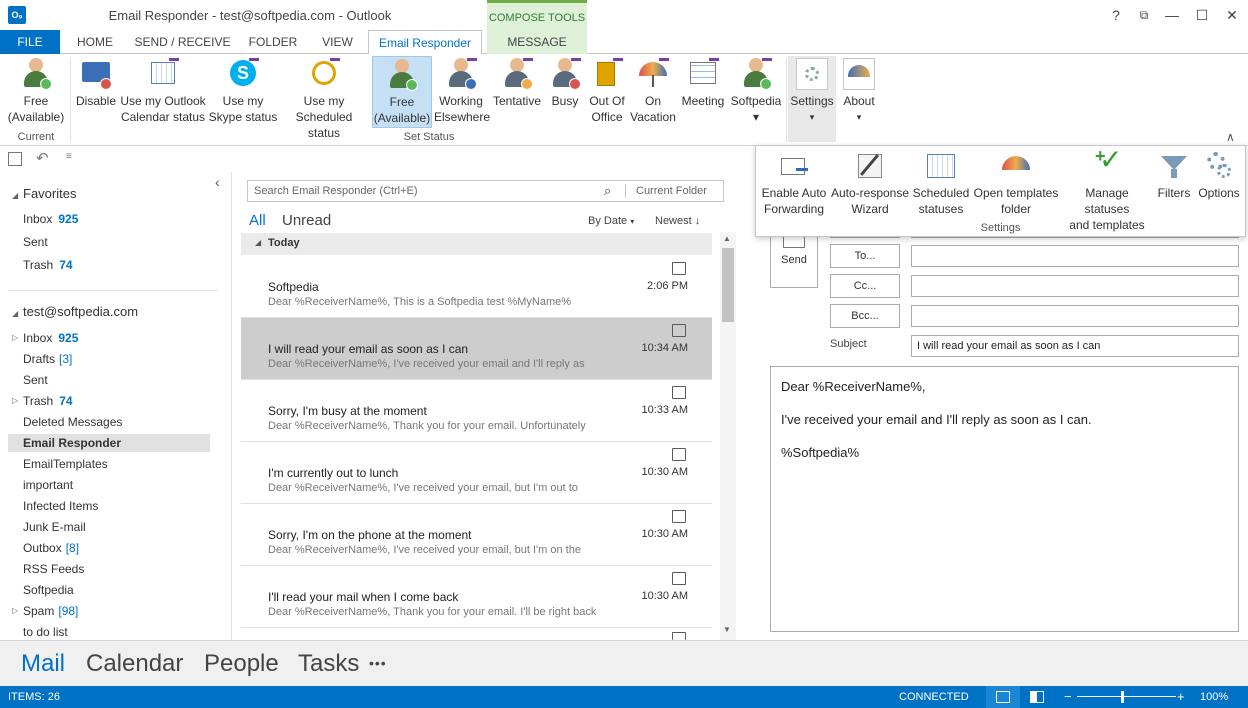 The height and width of the screenshot is (708, 1248). What do you see at coordinates (1144, 15) in the screenshot?
I see `ribbon-display-button: ⧉` at bounding box center [1144, 15].